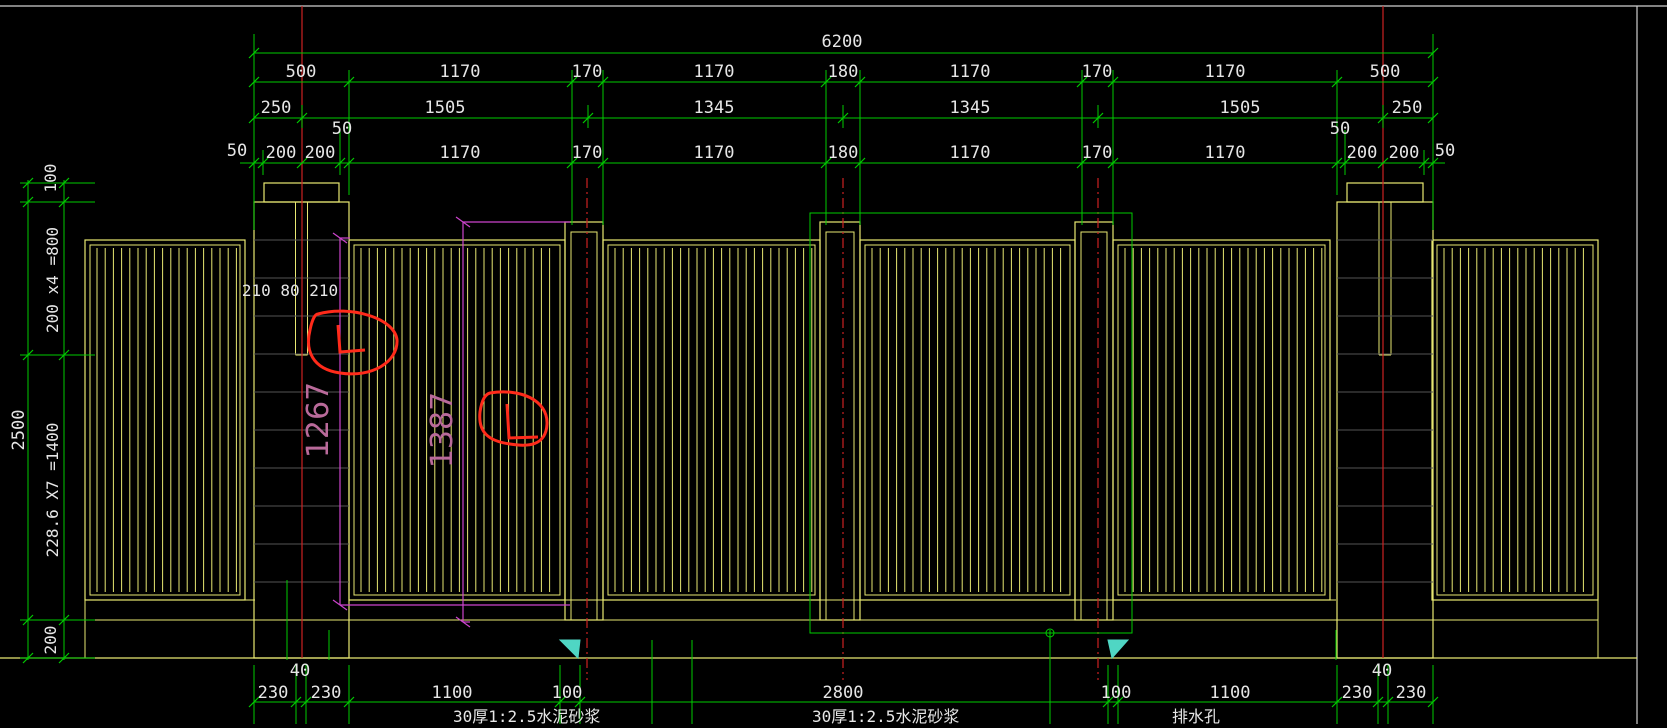  What do you see at coordinates (1385, 192) in the screenshot?
I see `pier-cap` at bounding box center [1385, 192].